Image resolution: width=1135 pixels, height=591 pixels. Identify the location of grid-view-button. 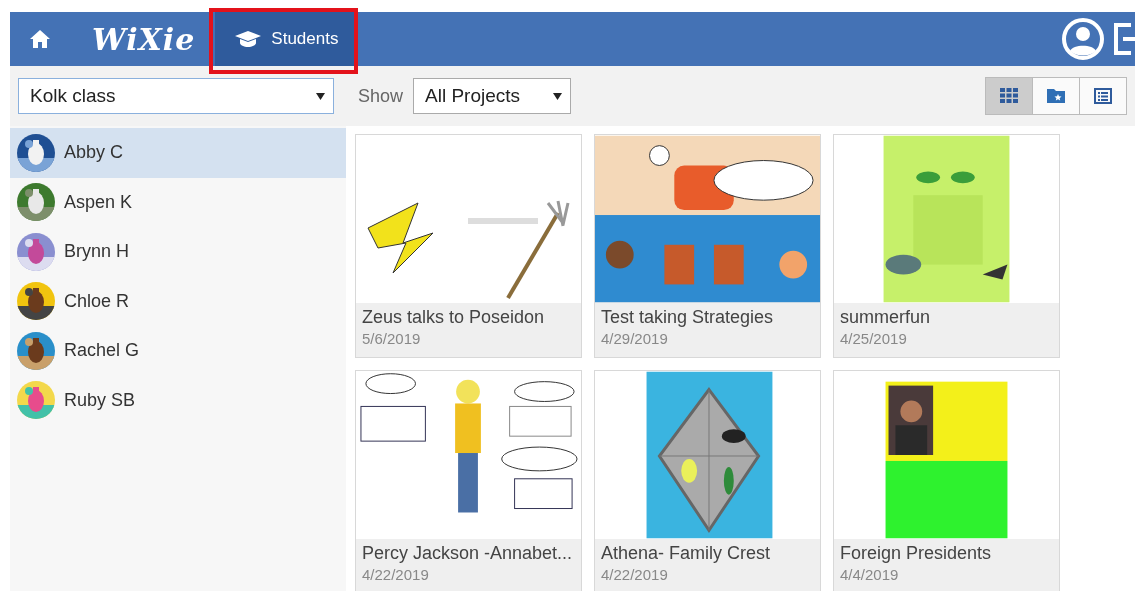
(1009, 96).